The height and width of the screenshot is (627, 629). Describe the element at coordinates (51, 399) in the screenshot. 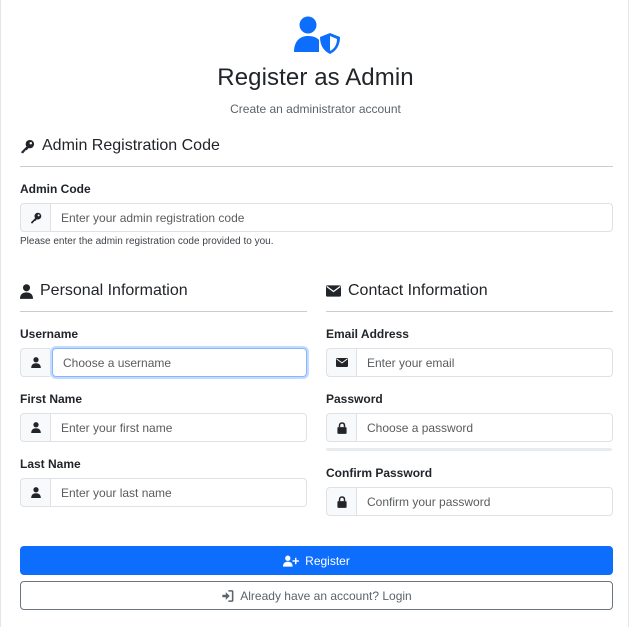

I see `first-name-label: First Name` at that location.